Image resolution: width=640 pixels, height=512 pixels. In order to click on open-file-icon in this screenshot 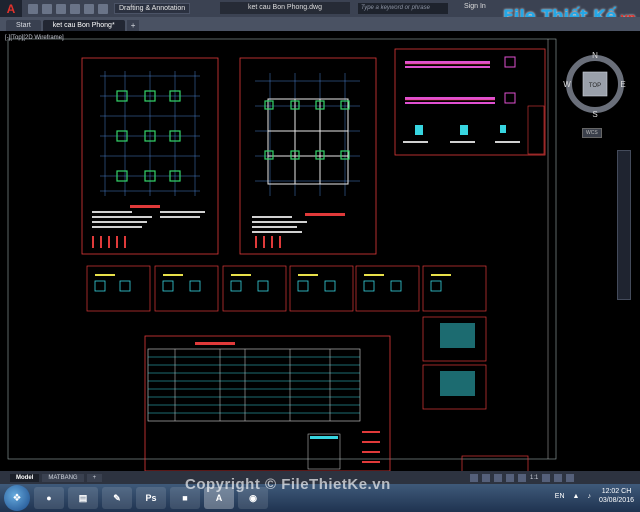, I will do `click(47, 8)`.